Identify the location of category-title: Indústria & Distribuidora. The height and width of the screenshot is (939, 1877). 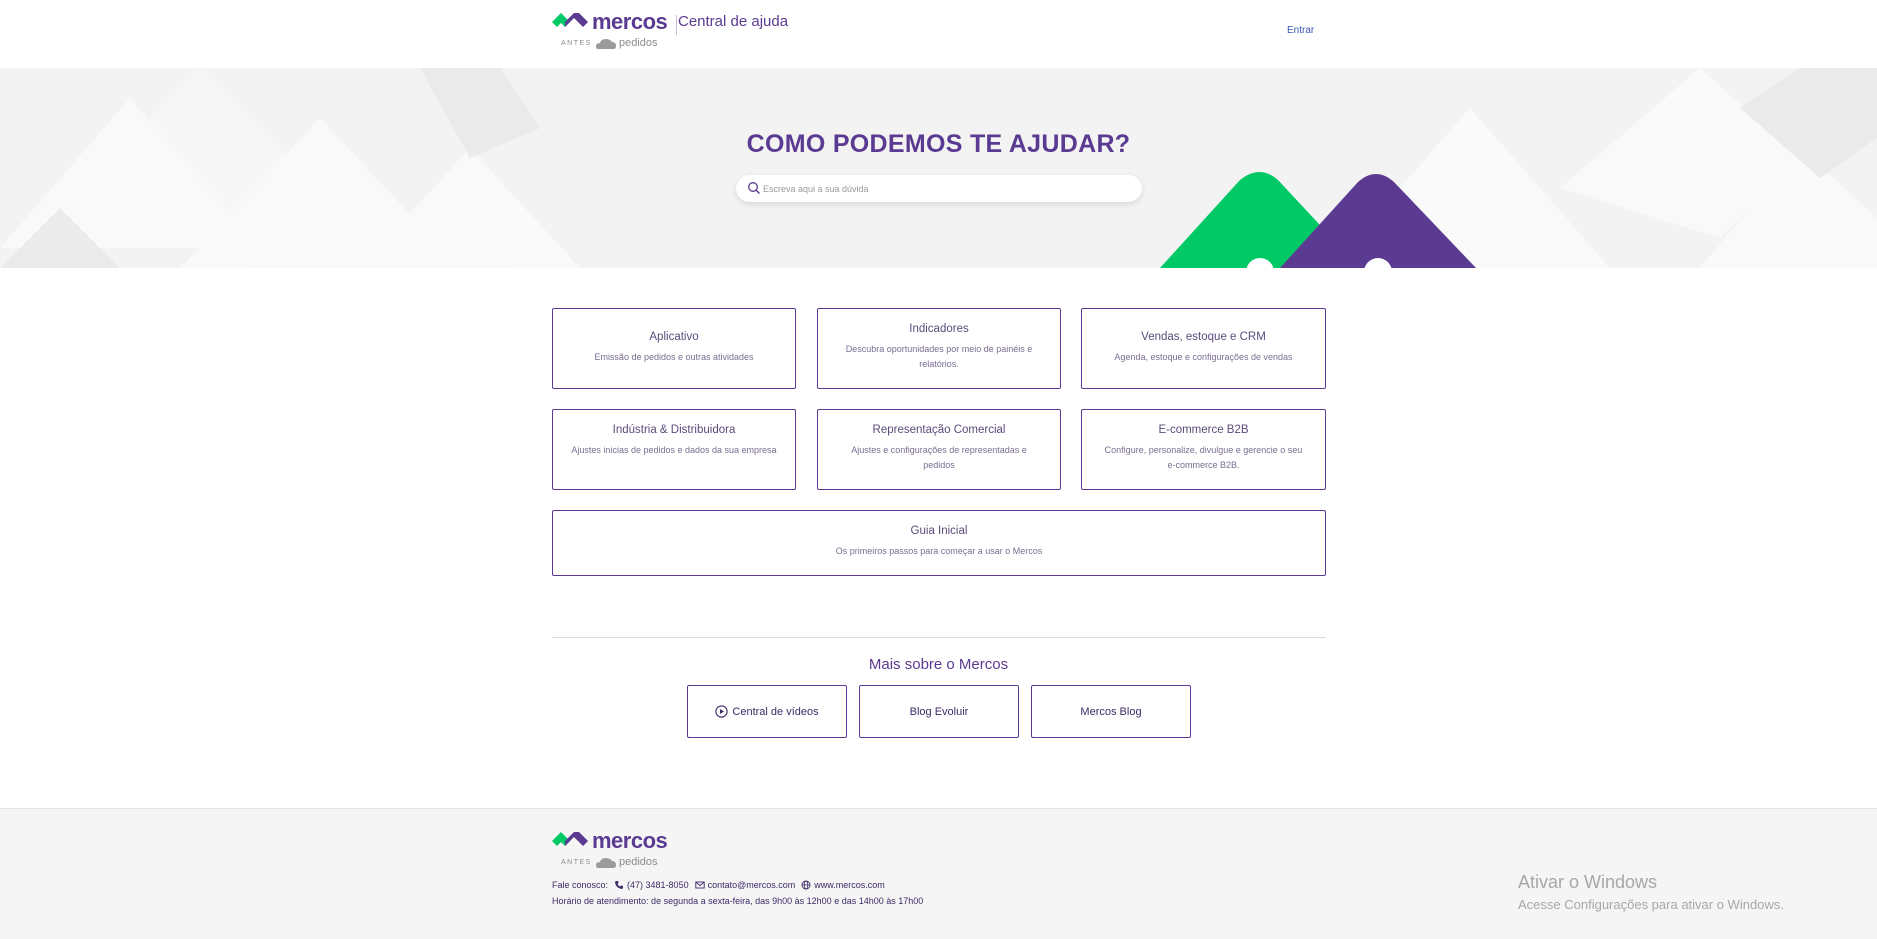
(674, 430).